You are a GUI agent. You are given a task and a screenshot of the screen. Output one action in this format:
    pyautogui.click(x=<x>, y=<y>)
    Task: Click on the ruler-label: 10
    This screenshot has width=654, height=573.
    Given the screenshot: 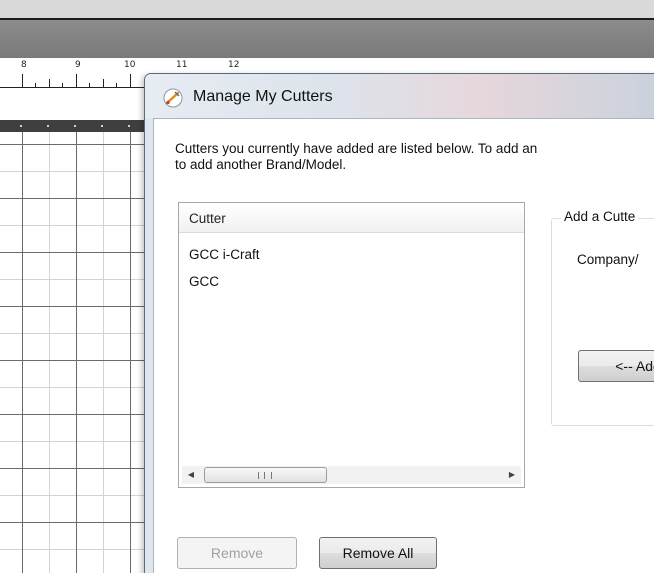 What is the action you would take?
    pyautogui.click(x=130, y=65)
    